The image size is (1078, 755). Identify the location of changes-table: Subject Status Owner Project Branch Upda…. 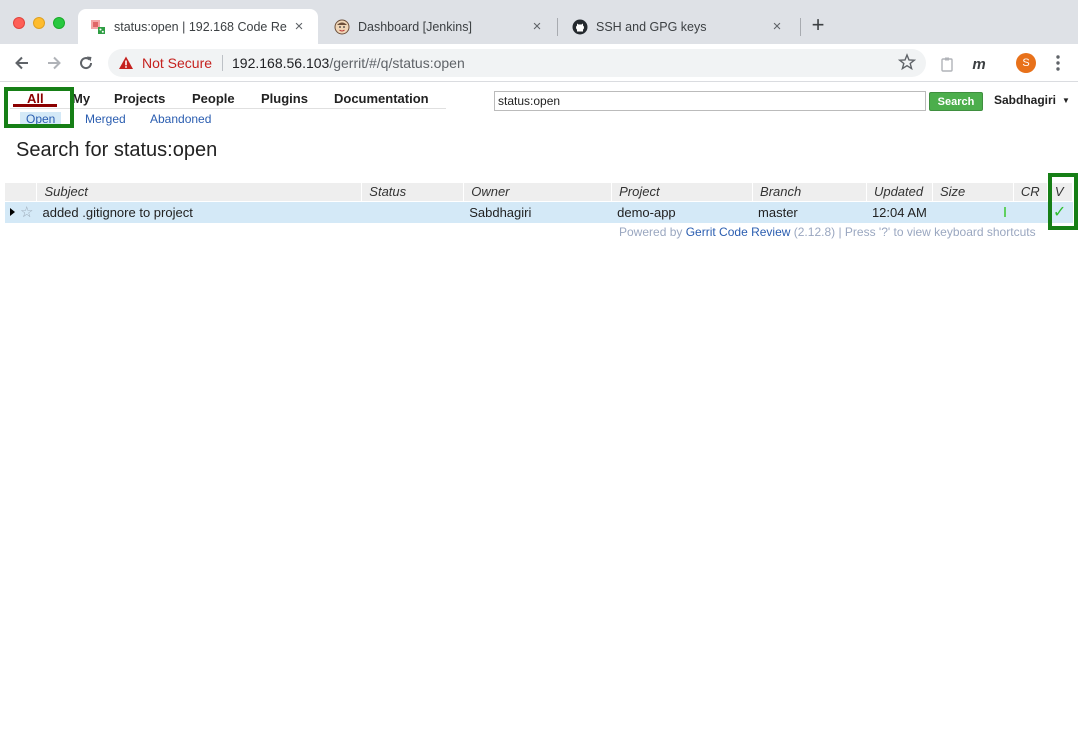
(539, 203).